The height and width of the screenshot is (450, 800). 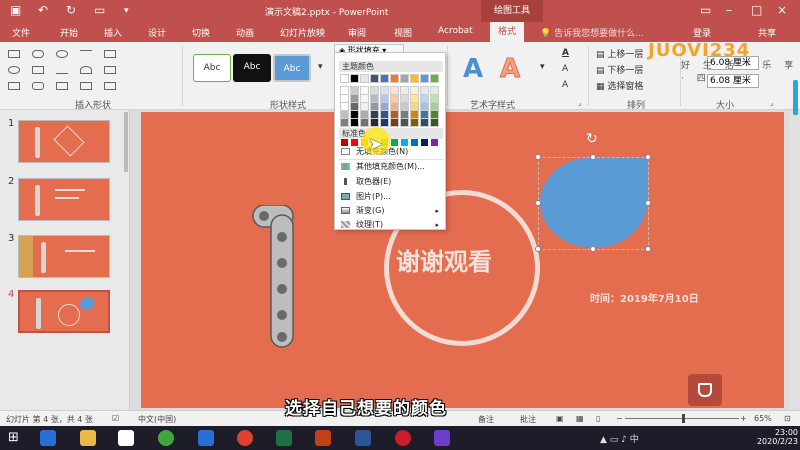 I want to click on shape-rect-icon, so click(x=14, y=54).